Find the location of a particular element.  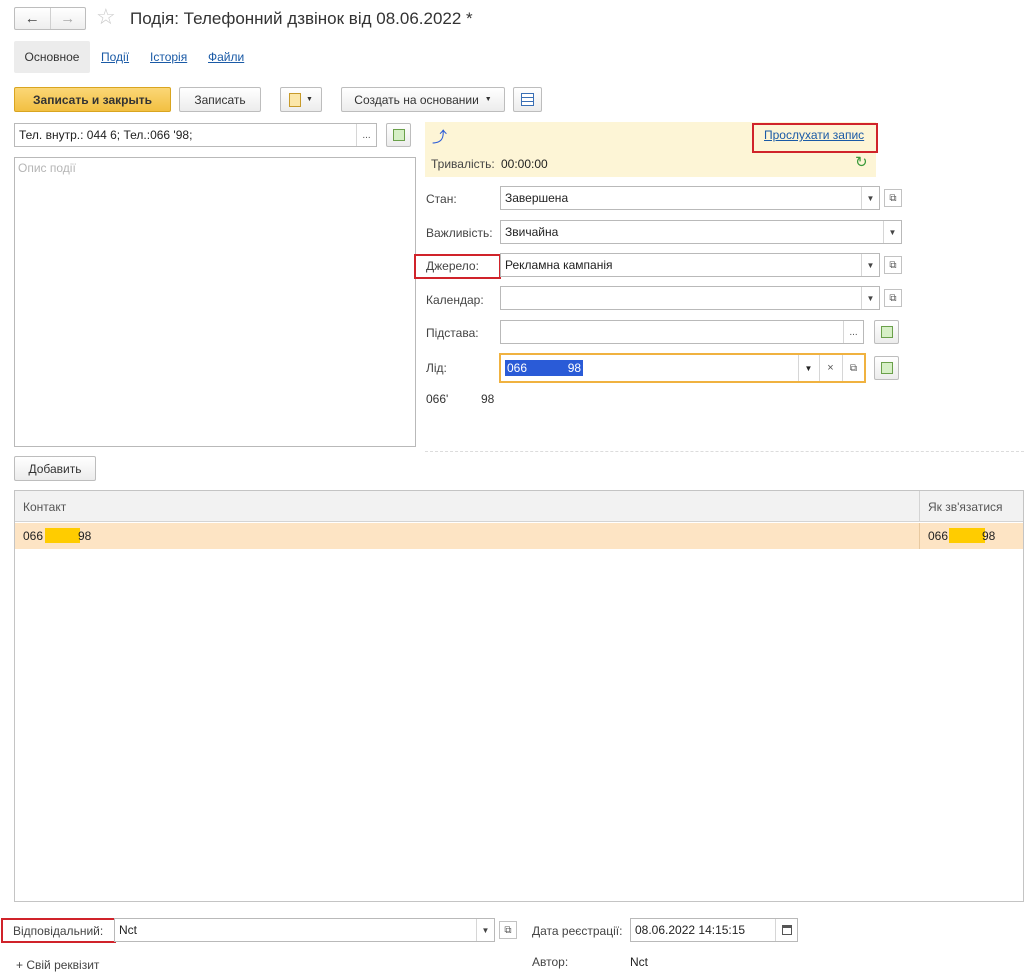

phone-open-button is located at coordinates (398, 135).